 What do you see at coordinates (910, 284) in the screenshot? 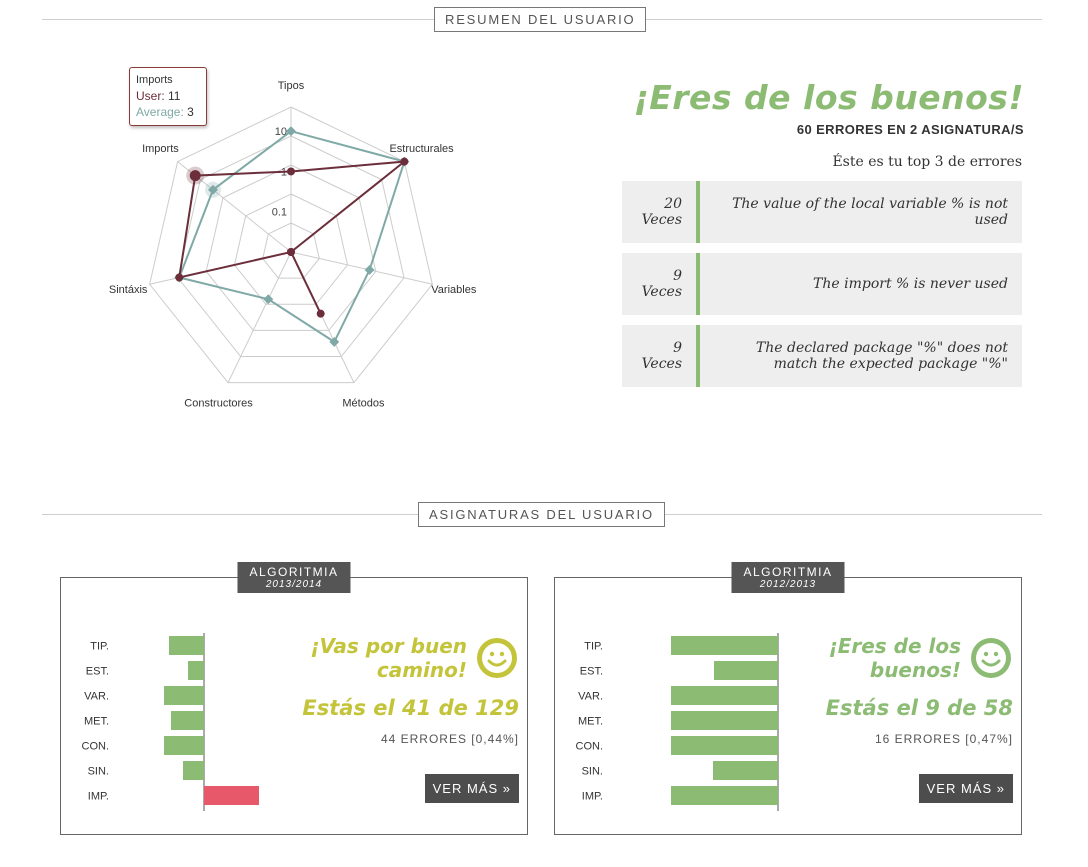
I see `error-message: The import % is never used` at bounding box center [910, 284].